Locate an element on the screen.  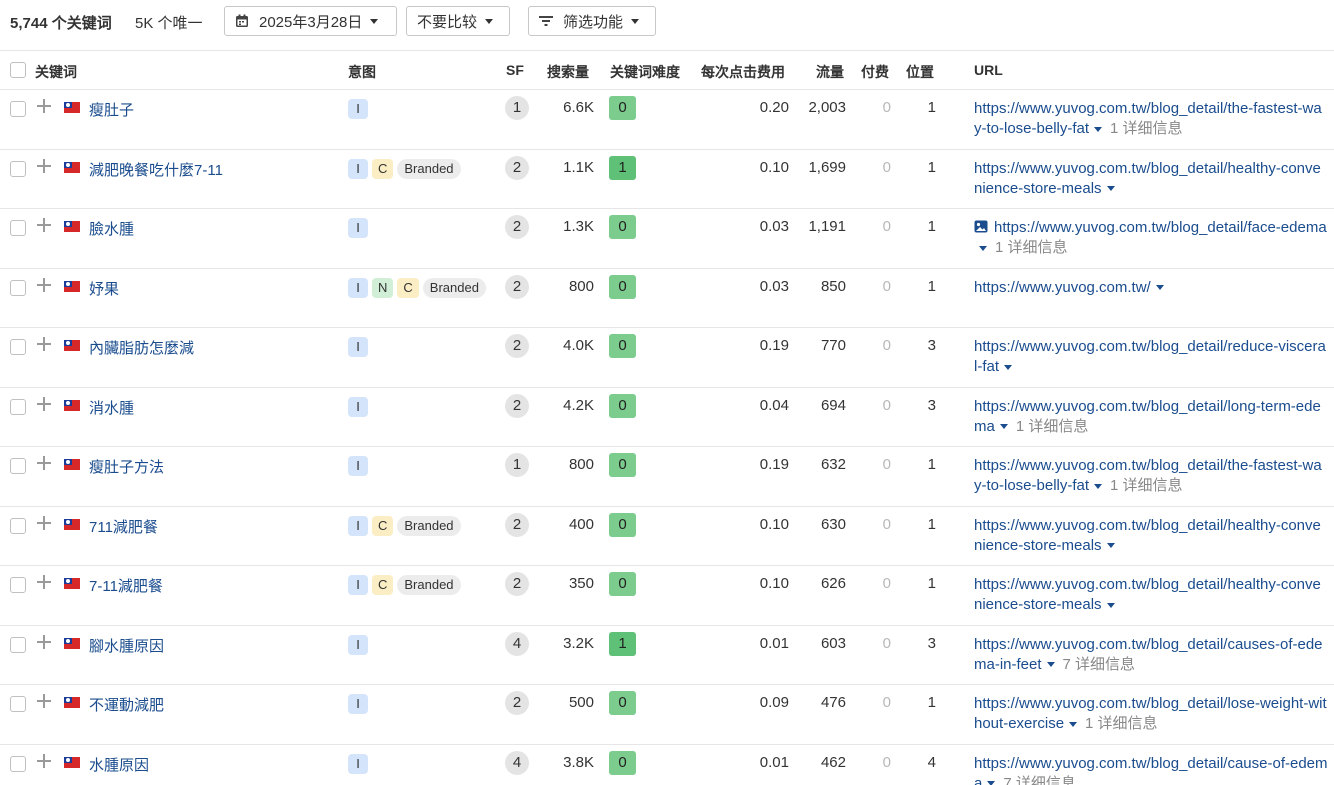
filter-button: 筛选功能 is located at coordinates (592, 21).